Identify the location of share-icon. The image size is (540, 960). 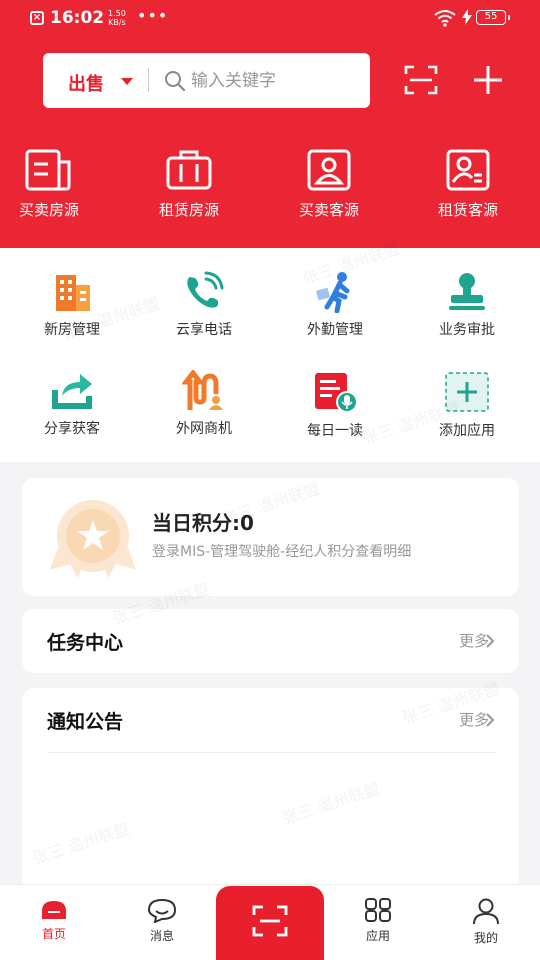
(72, 391).